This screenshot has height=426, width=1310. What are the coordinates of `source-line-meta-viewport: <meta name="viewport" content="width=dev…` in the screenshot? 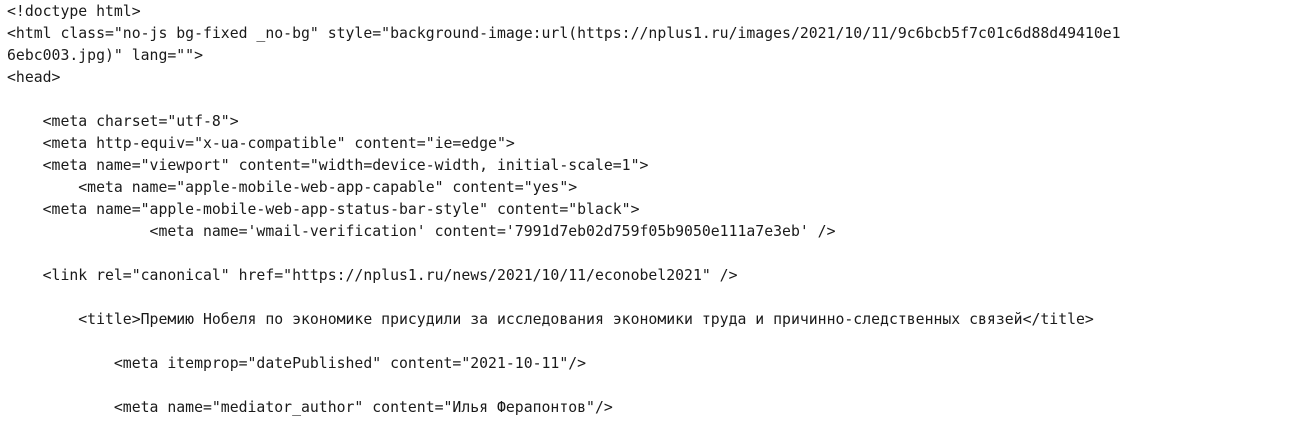 It's located at (328, 165).